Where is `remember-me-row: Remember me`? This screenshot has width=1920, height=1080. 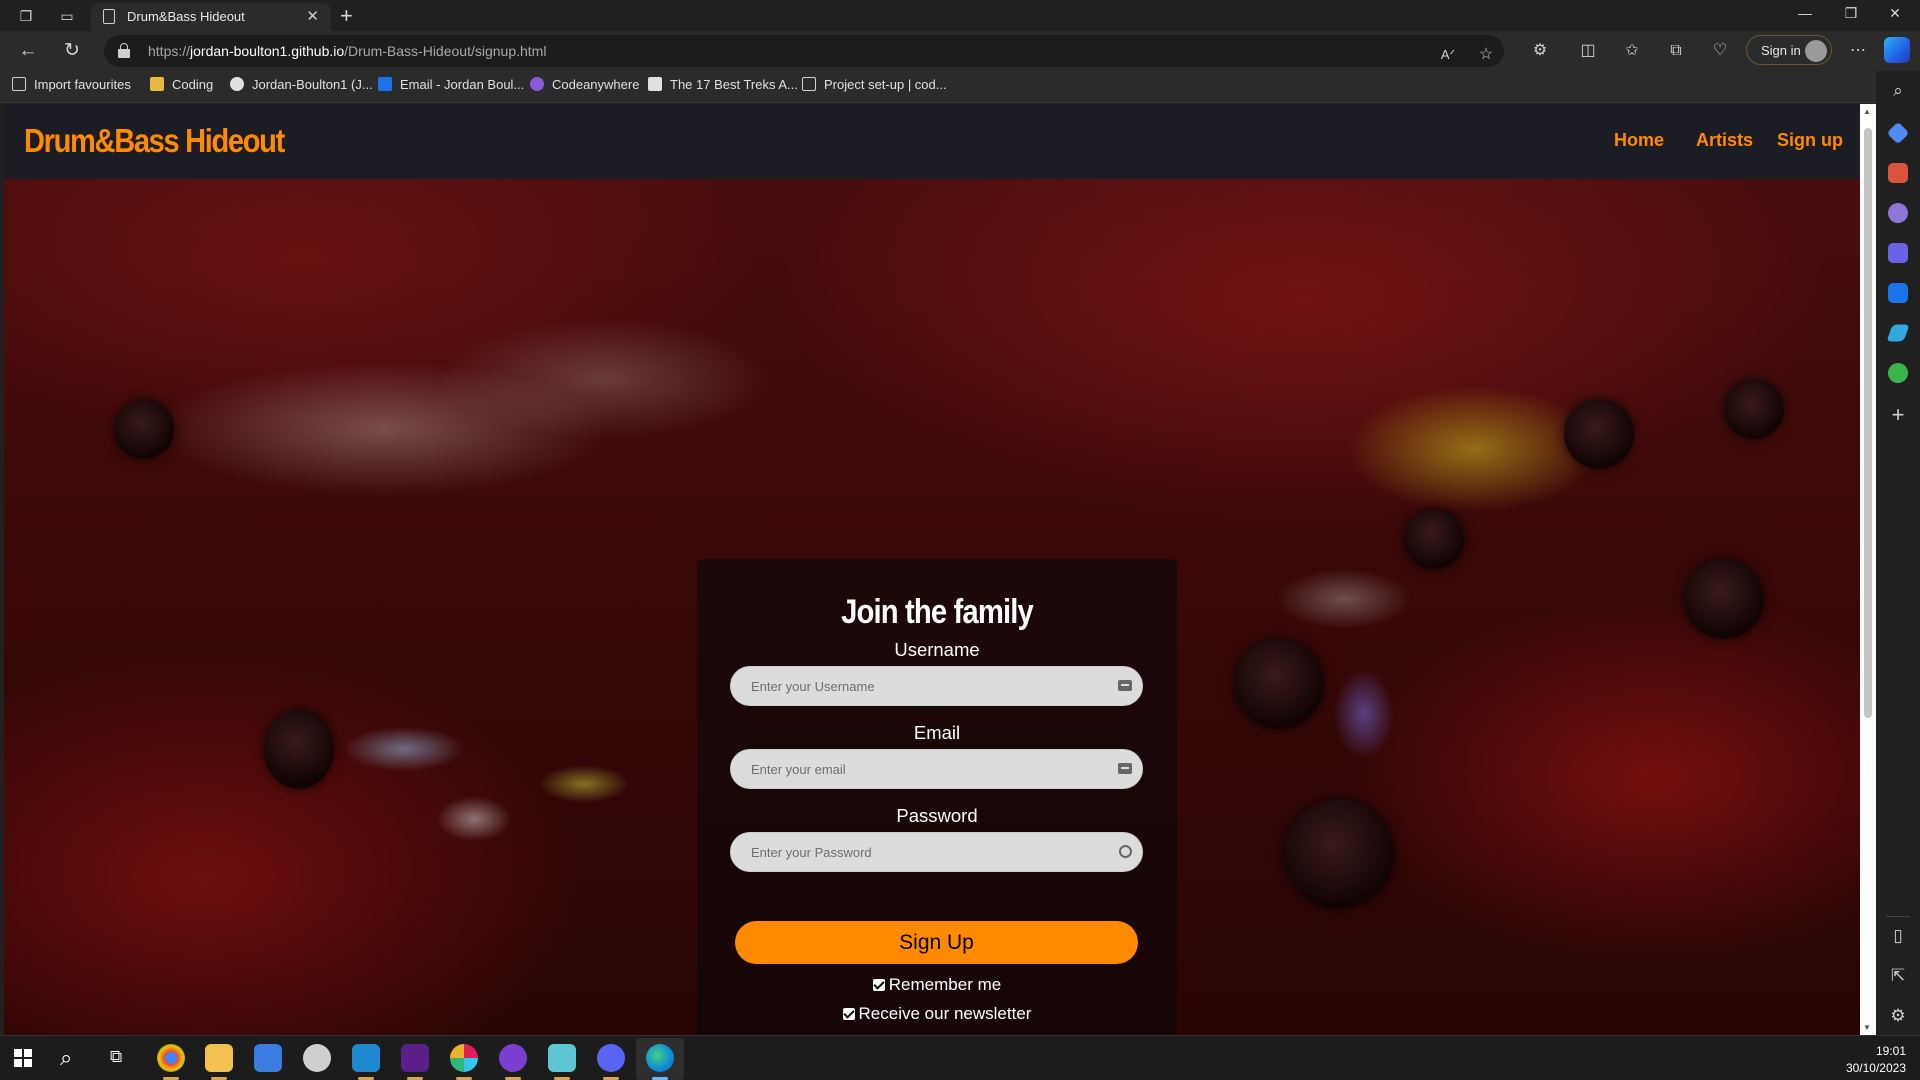
remember-me-row: Remember me is located at coordinates (937, 985).